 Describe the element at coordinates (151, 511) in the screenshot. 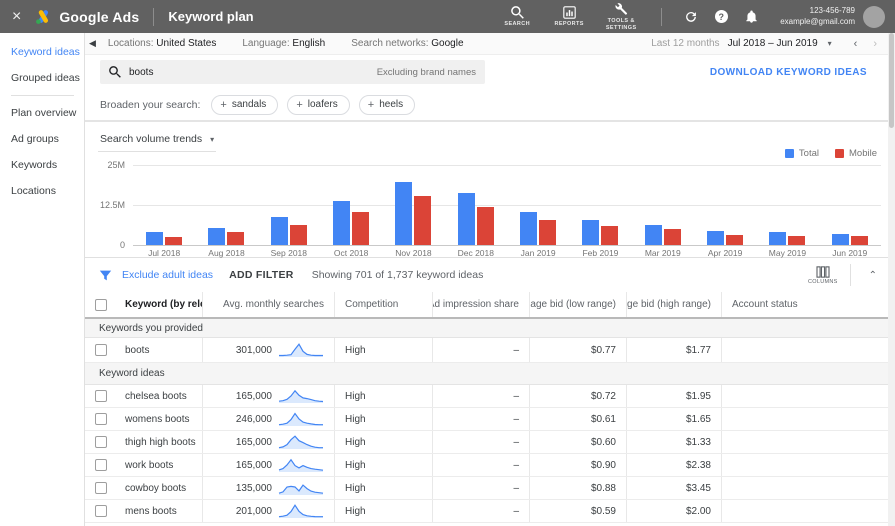

I see `keyword-cell: mens boots` at that location.